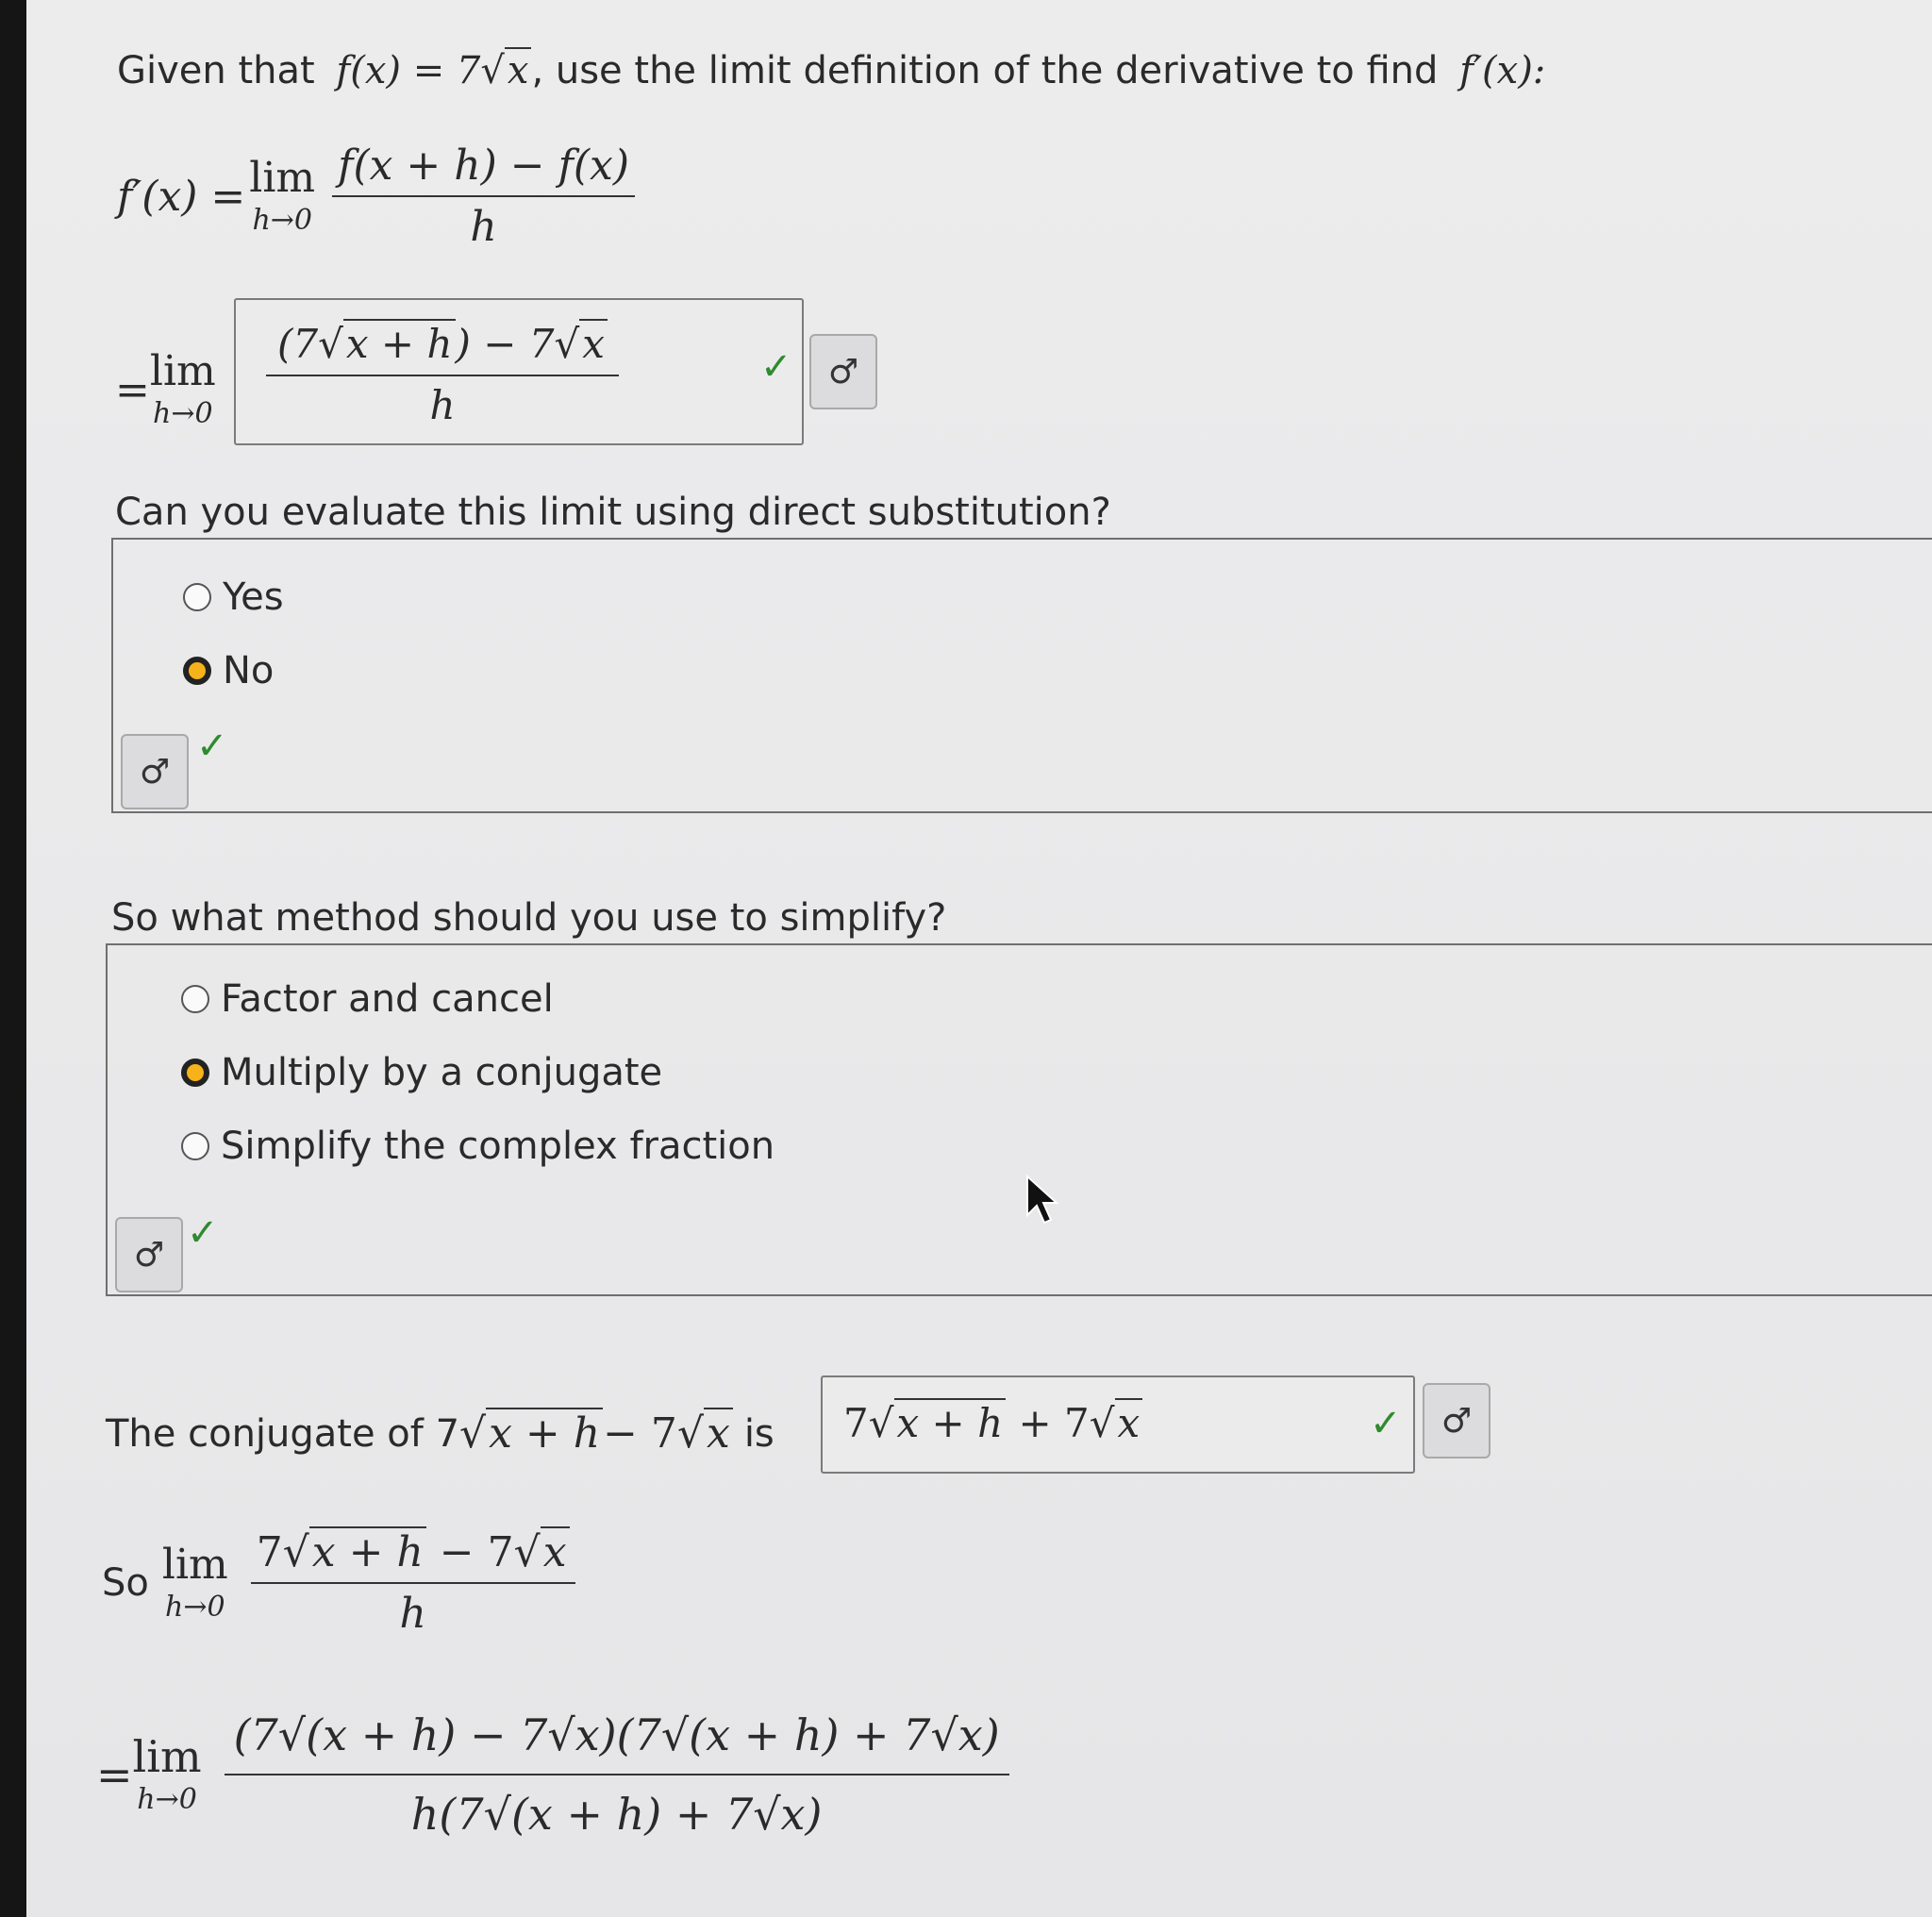 The width and height of the screenshot is (1932, 1917). I want to click on conjugate-line: The conjugate of 7 √x + h − 7 √x is, so click(440, 1433).